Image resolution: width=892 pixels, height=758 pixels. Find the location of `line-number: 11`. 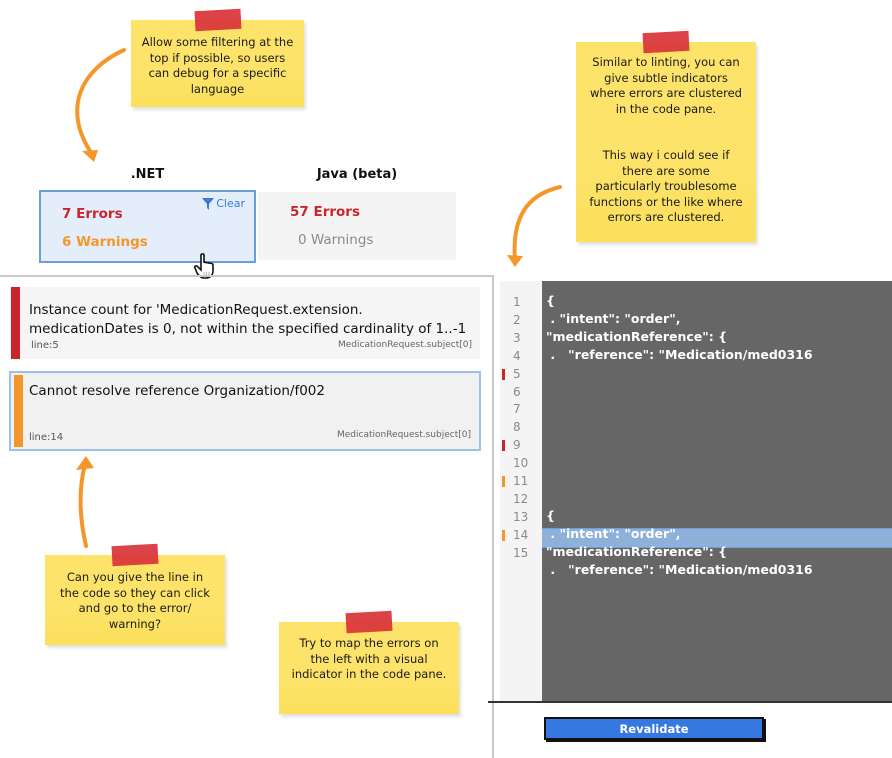

line-number: 11 is located at coordinates (521, 481).